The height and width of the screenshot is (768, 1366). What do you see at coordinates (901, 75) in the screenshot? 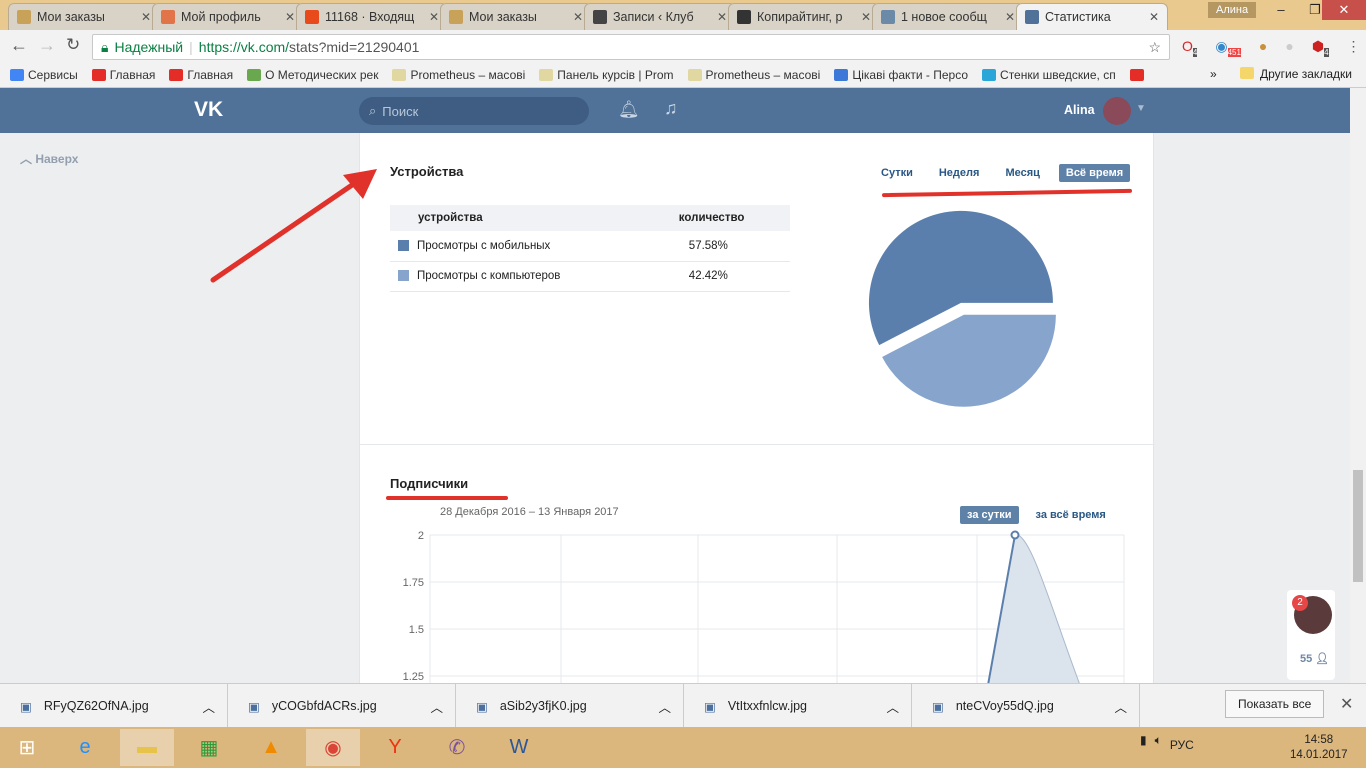
I see `bookmark: Цікаві факти - Персо` at bounding box center [901, 75].